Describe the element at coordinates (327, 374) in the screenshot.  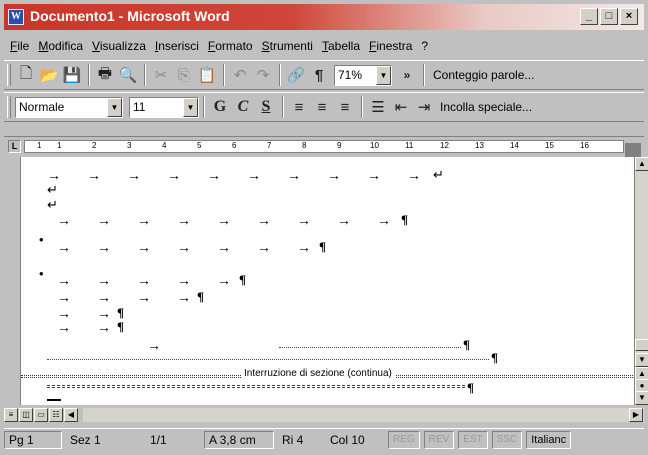
I see `section-break: Interruzione di sezione (continua)` at that location.